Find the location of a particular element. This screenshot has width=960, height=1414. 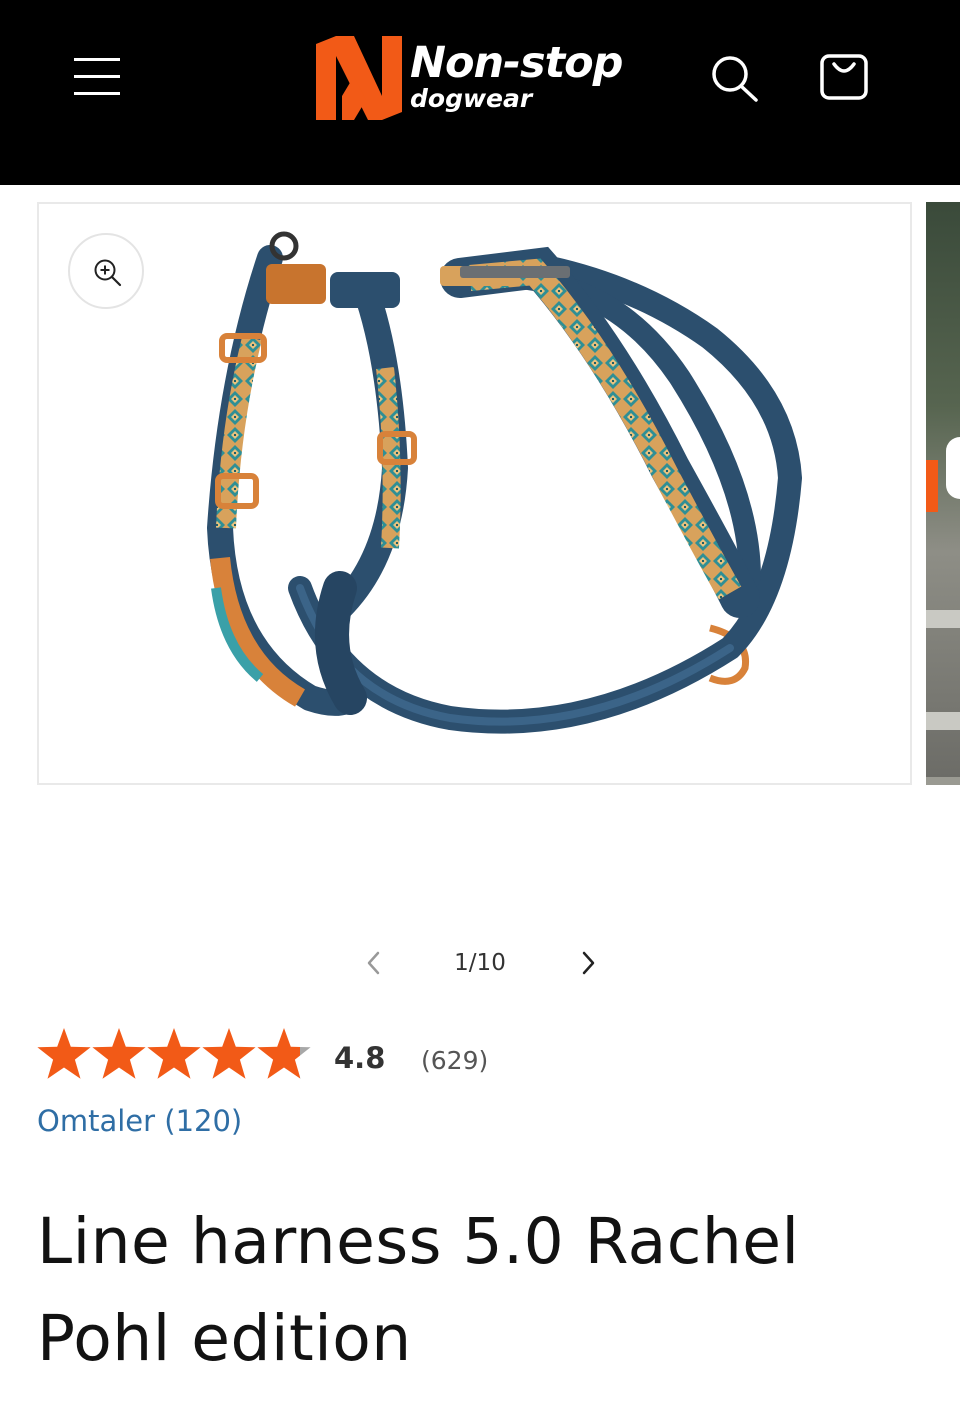

reviews-link: Omtaler (120) is located at coordinates (139, 1121).